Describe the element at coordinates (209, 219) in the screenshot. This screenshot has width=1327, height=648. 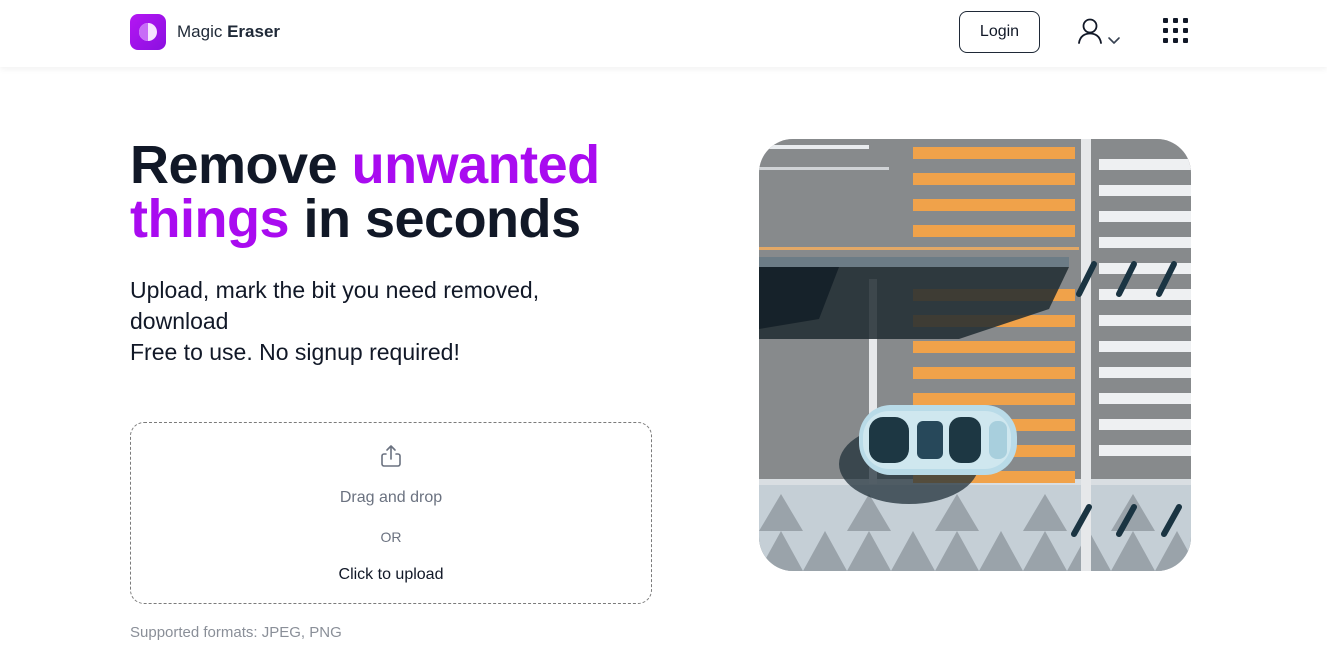
I see `headline-accent-2: things` at that location.